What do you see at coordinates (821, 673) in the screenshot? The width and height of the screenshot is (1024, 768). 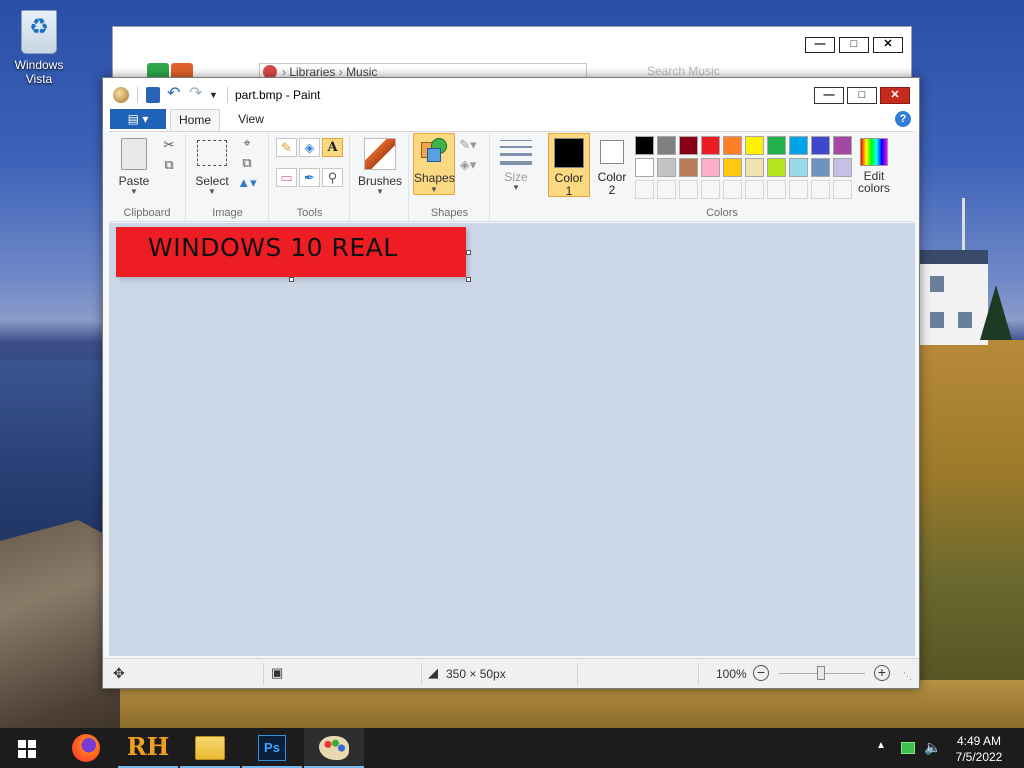 I see `zoom-slider-thumb` at bounding box center [821, 673].